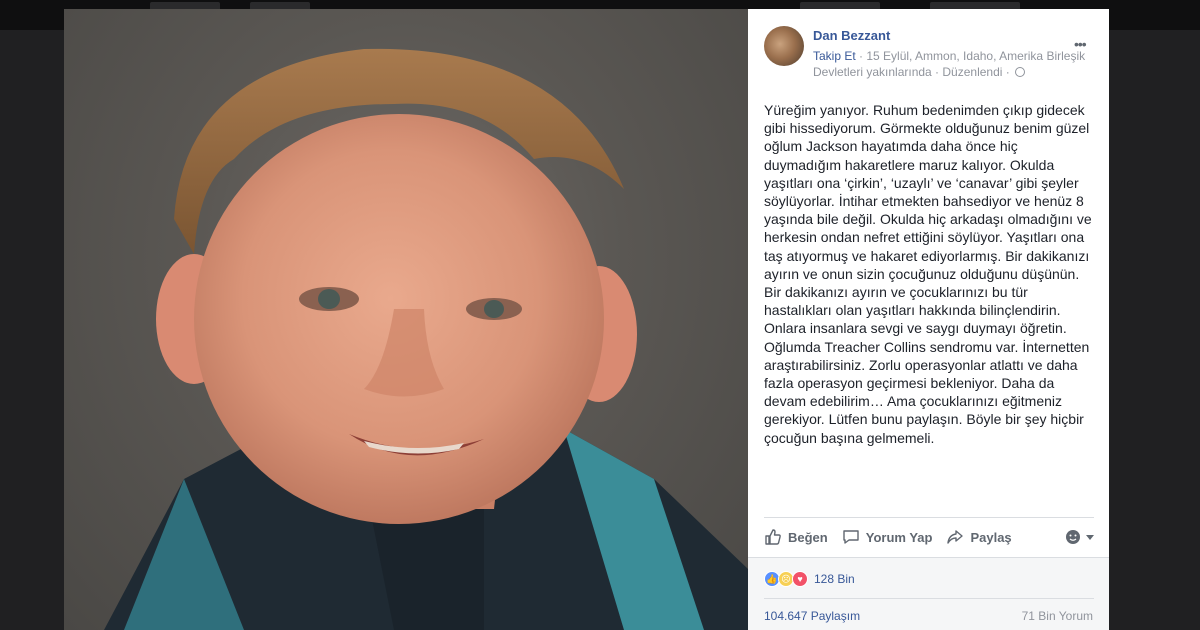 Image resolution: width=1200 pixels, height=630 pixels. I want to click on divider, so click(929, 598).